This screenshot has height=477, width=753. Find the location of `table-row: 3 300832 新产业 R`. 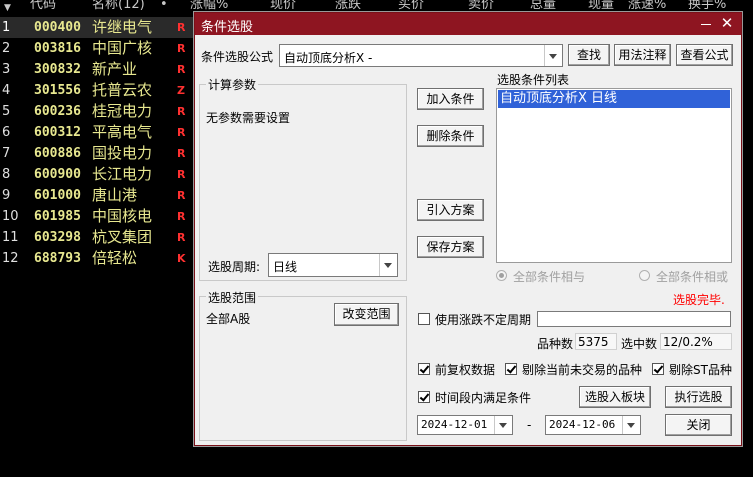

table-row: 3 300832 新产业 R is located at coordinates (100, 69).